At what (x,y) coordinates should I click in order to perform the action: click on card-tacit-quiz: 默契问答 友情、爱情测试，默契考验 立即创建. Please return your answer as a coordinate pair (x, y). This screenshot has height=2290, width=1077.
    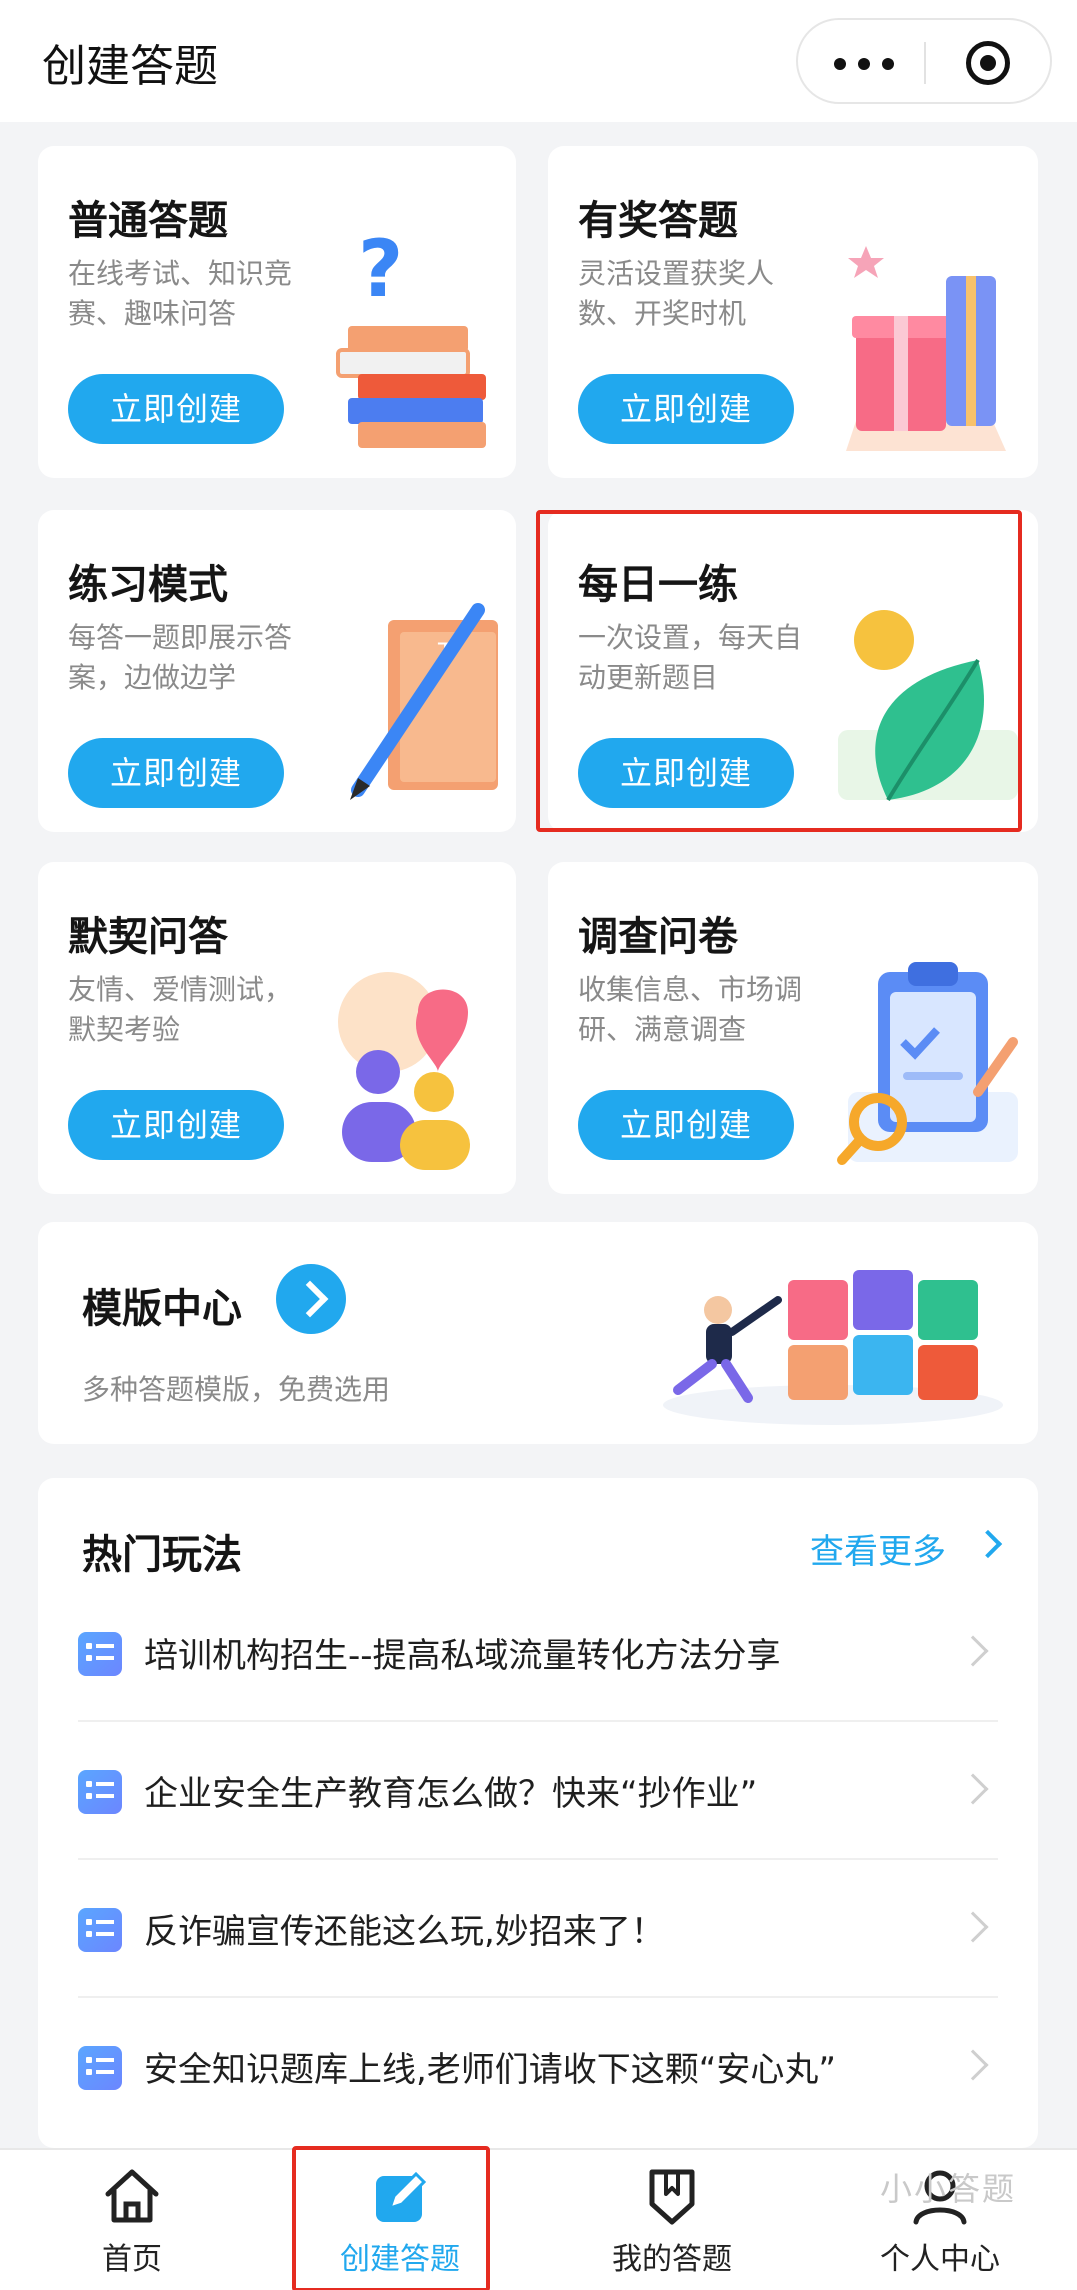
    Looking at the image, I should click on (277, 1028).